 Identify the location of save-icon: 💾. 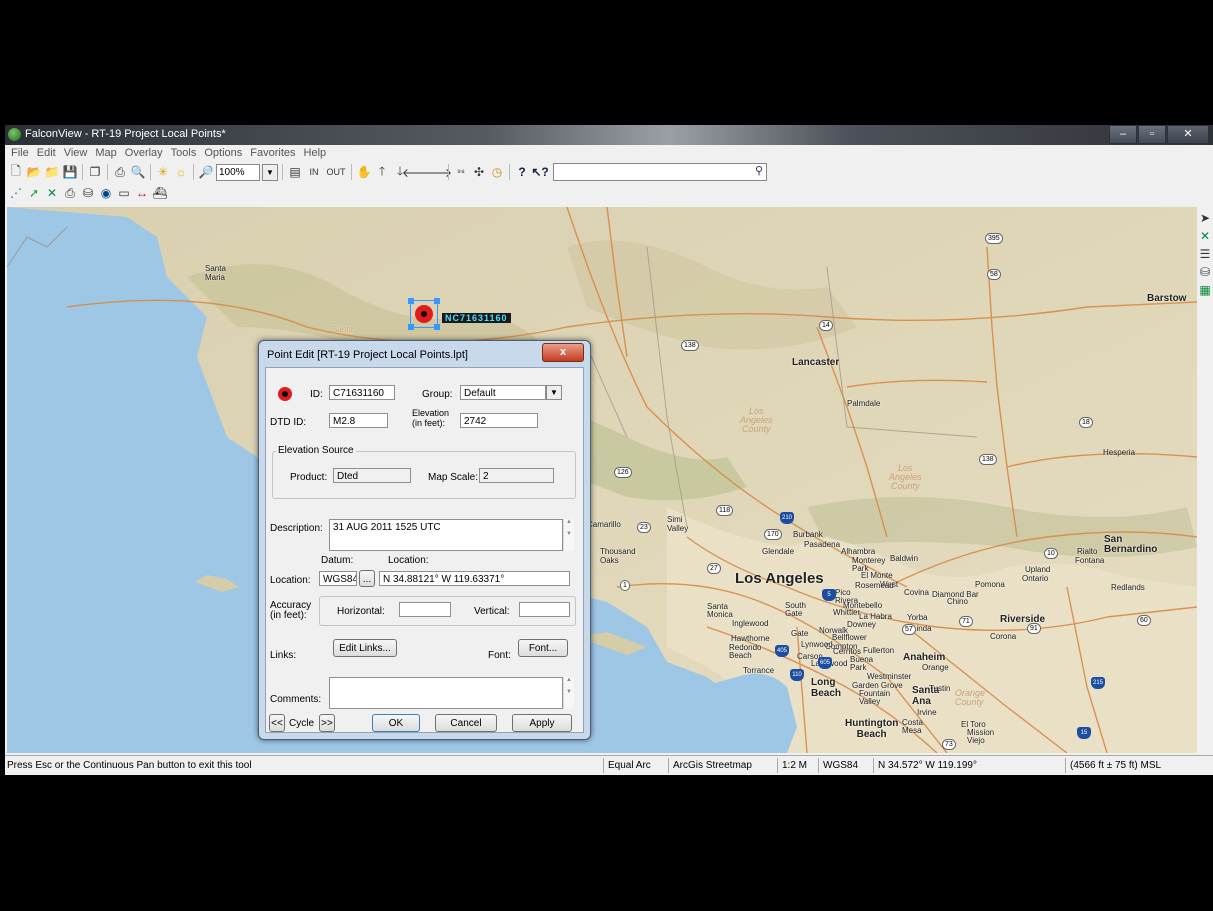
(70, 172).